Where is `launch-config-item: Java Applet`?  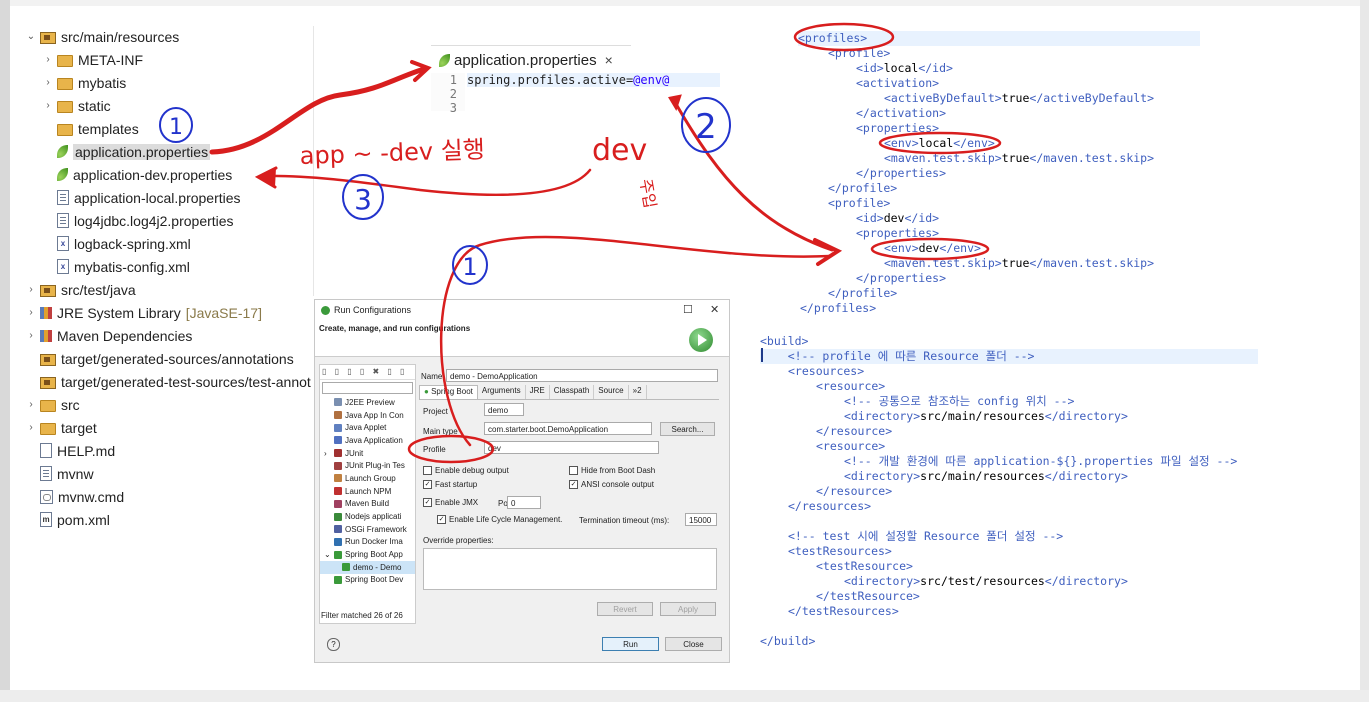 launch-config-item: Java Applet is located at coordinates (367, 427).